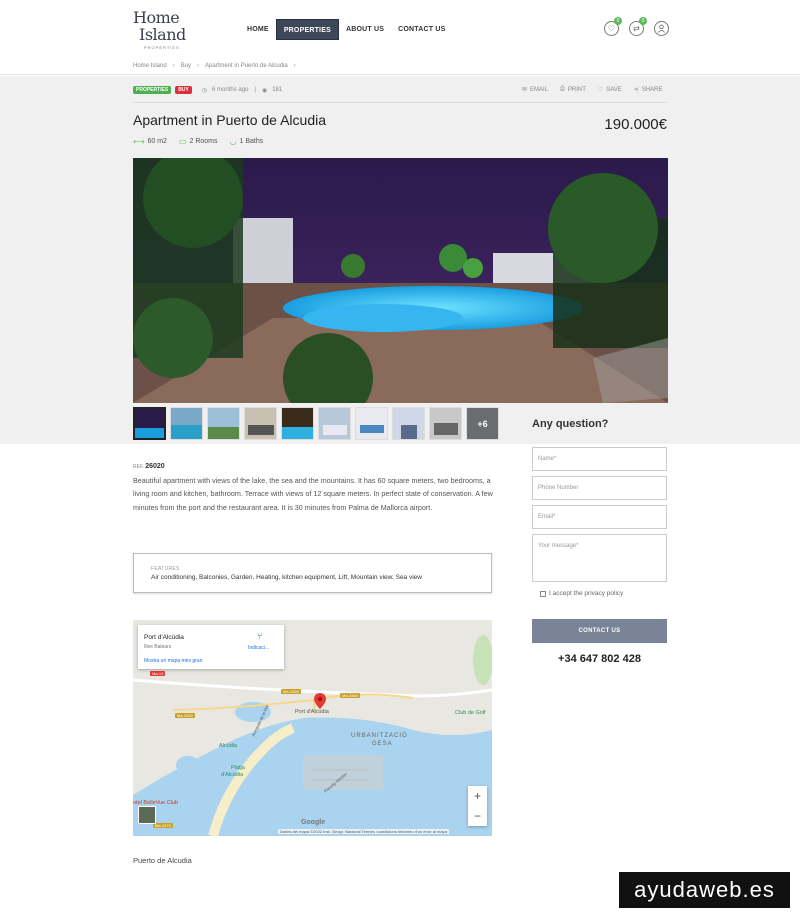 The height and width of the screenshot is (917, 800). Describe the element at coordinates (539, 89) in the screenshot. I see `email-label: EMAIL` at that location.